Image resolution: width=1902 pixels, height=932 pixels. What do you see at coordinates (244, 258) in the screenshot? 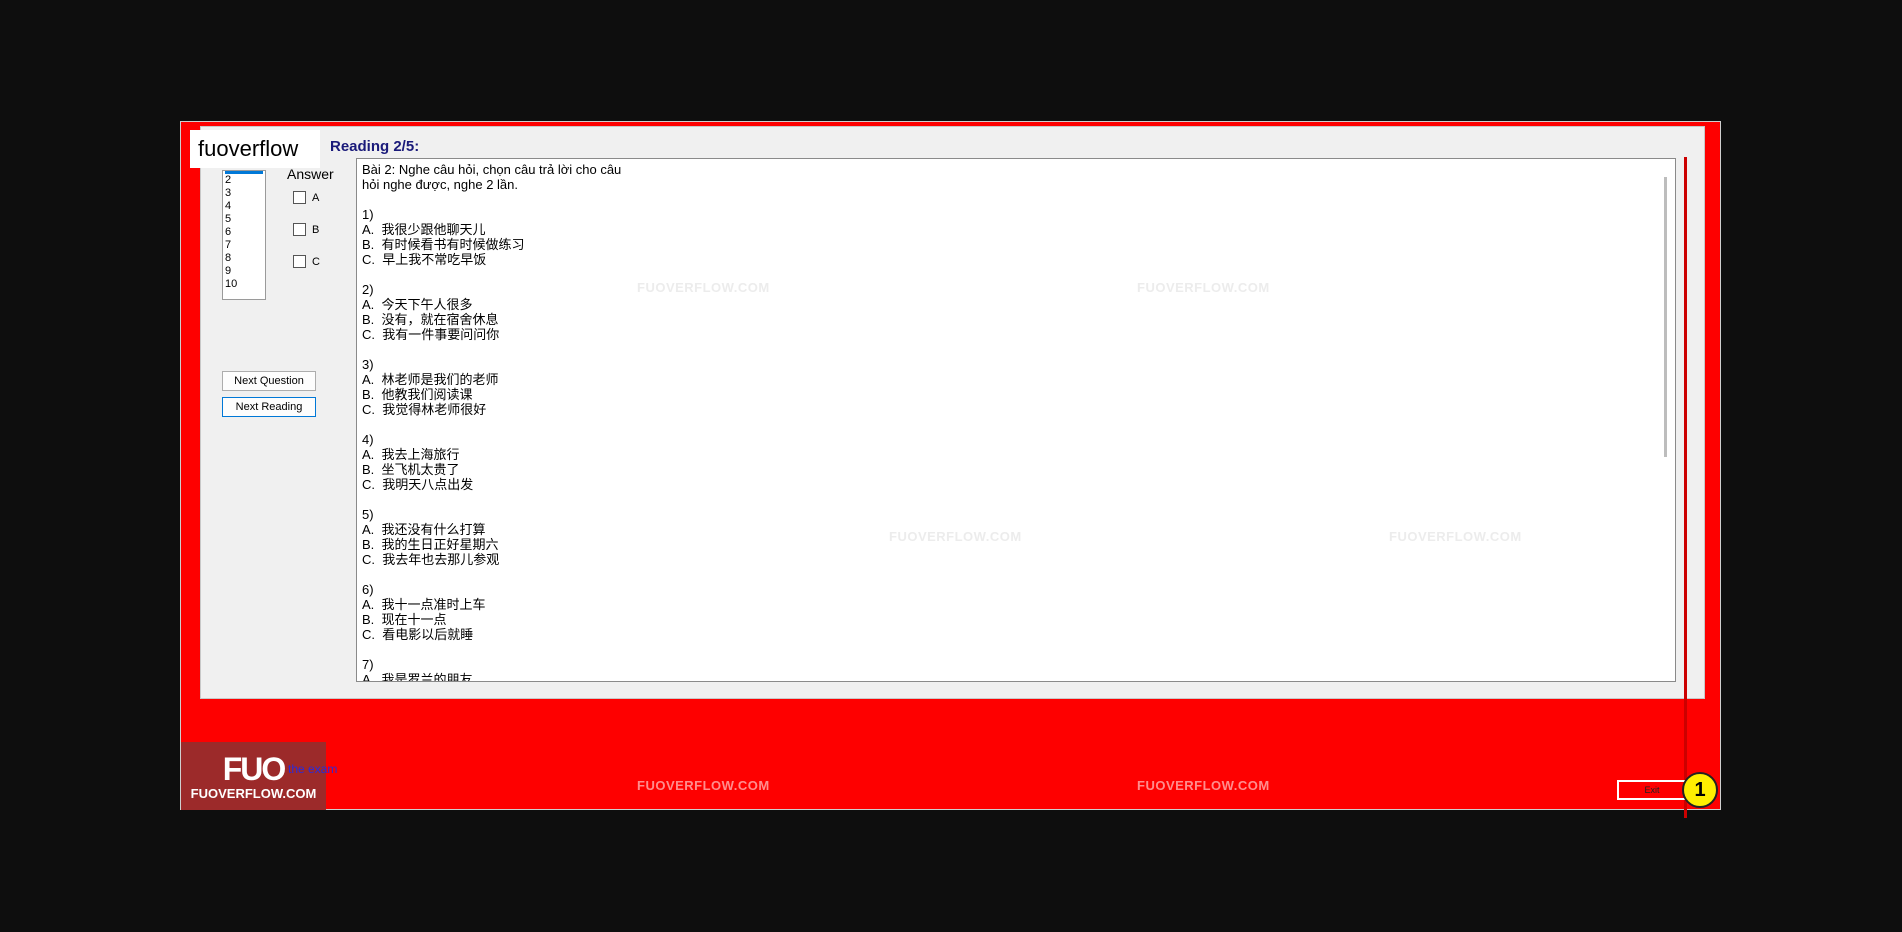
I see `question-list-item: 8` at bounding box center [244, 258].